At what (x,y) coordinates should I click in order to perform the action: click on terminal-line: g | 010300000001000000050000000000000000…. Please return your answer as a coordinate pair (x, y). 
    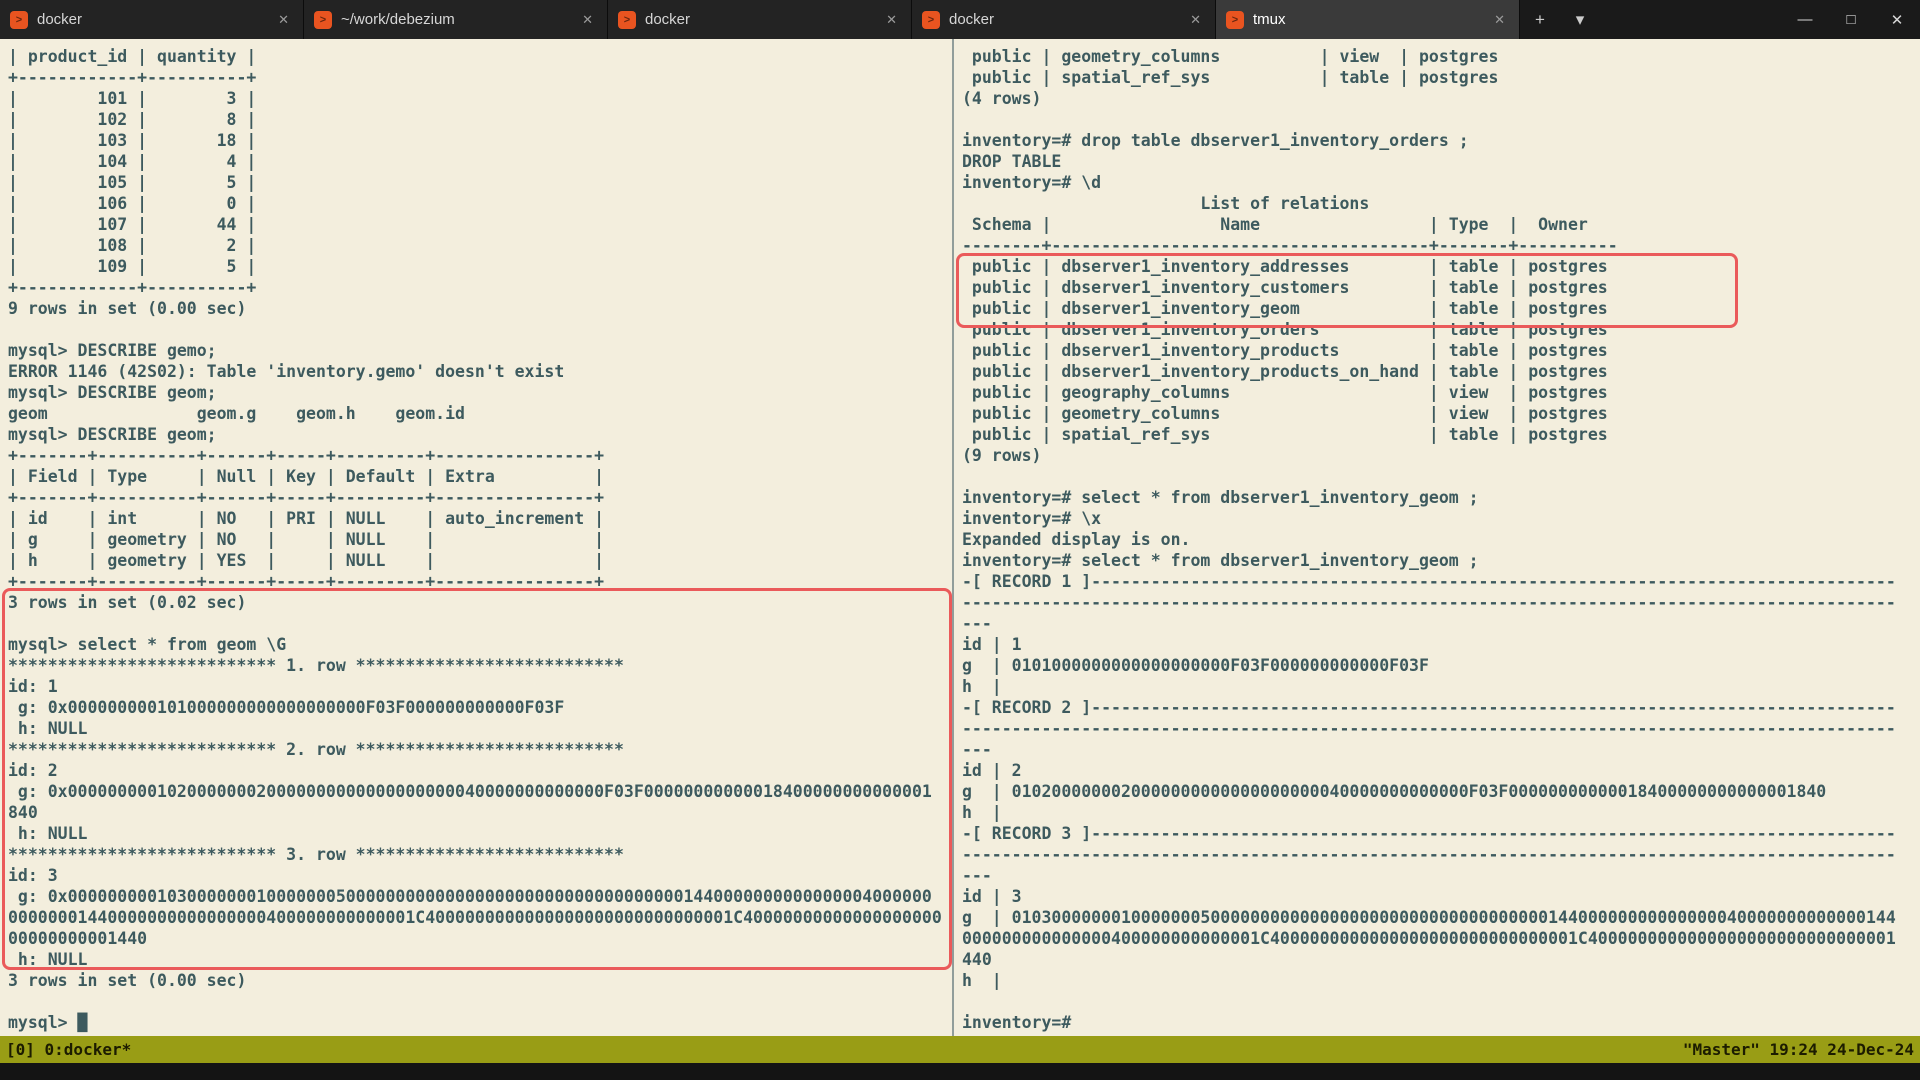
    Looking at the image, I should click on (1429, 917).